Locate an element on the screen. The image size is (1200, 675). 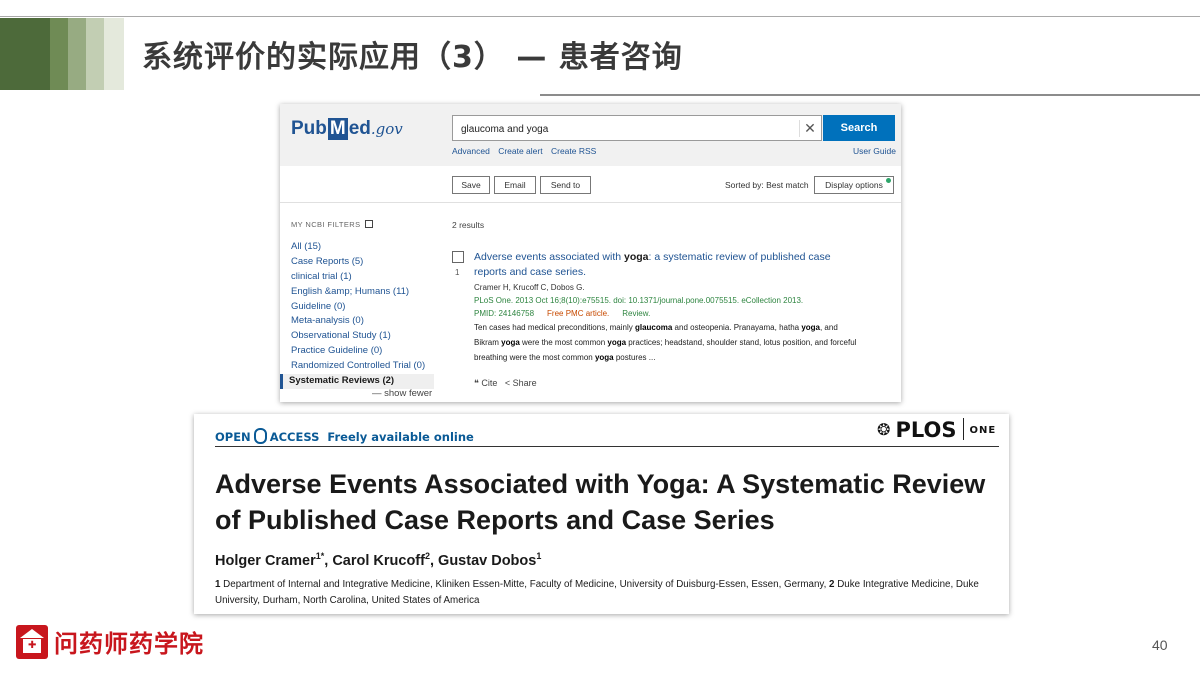
snippet-part: were the most common is located at coordinates (563, 342).